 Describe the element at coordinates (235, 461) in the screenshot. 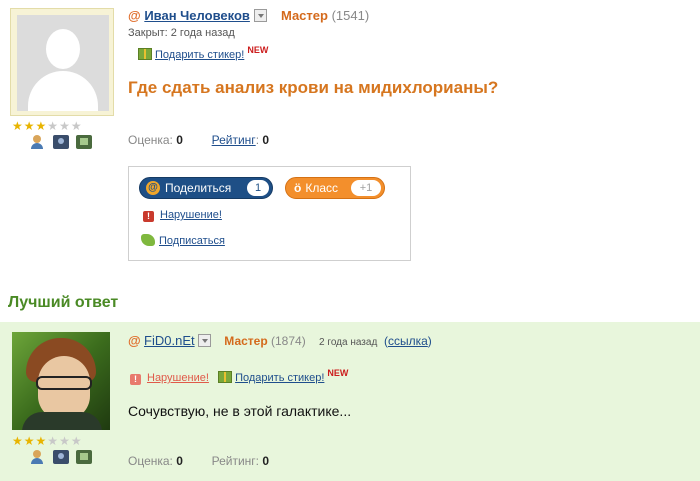

I see `rating-label: Рейтинг:` at that location.